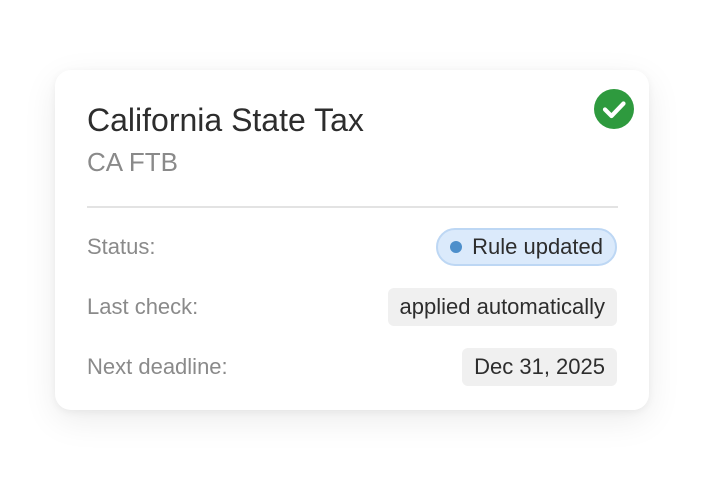 Image resolution: width=704 pixels, height=480 pixels. What do you see at coordinates (539, 367) in the screenshot?
I see `next-deadline-value: Dec 31, 2025` at bounding box center [539, 367].